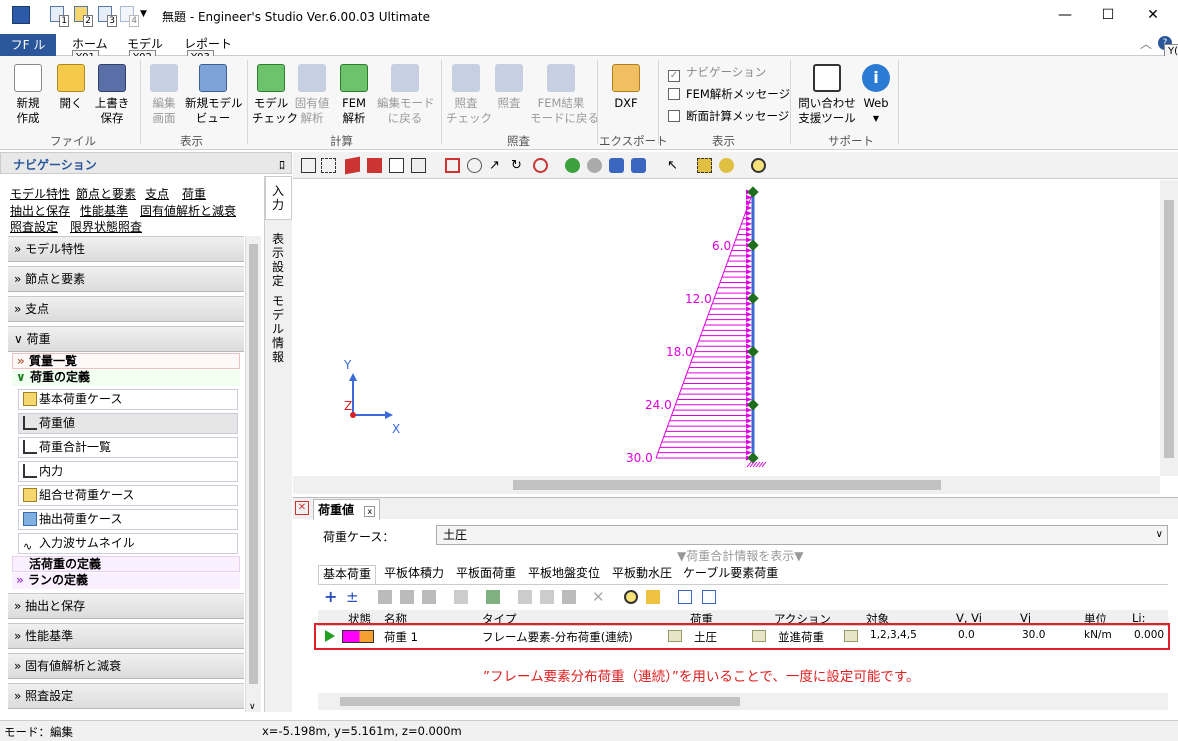 This screenshot has width=1178, height=741. What do you see at coordinates (128, 423) in the screenshot?
I see `nav-item-load-value: 荷重値` at bounding box center [128, 423].